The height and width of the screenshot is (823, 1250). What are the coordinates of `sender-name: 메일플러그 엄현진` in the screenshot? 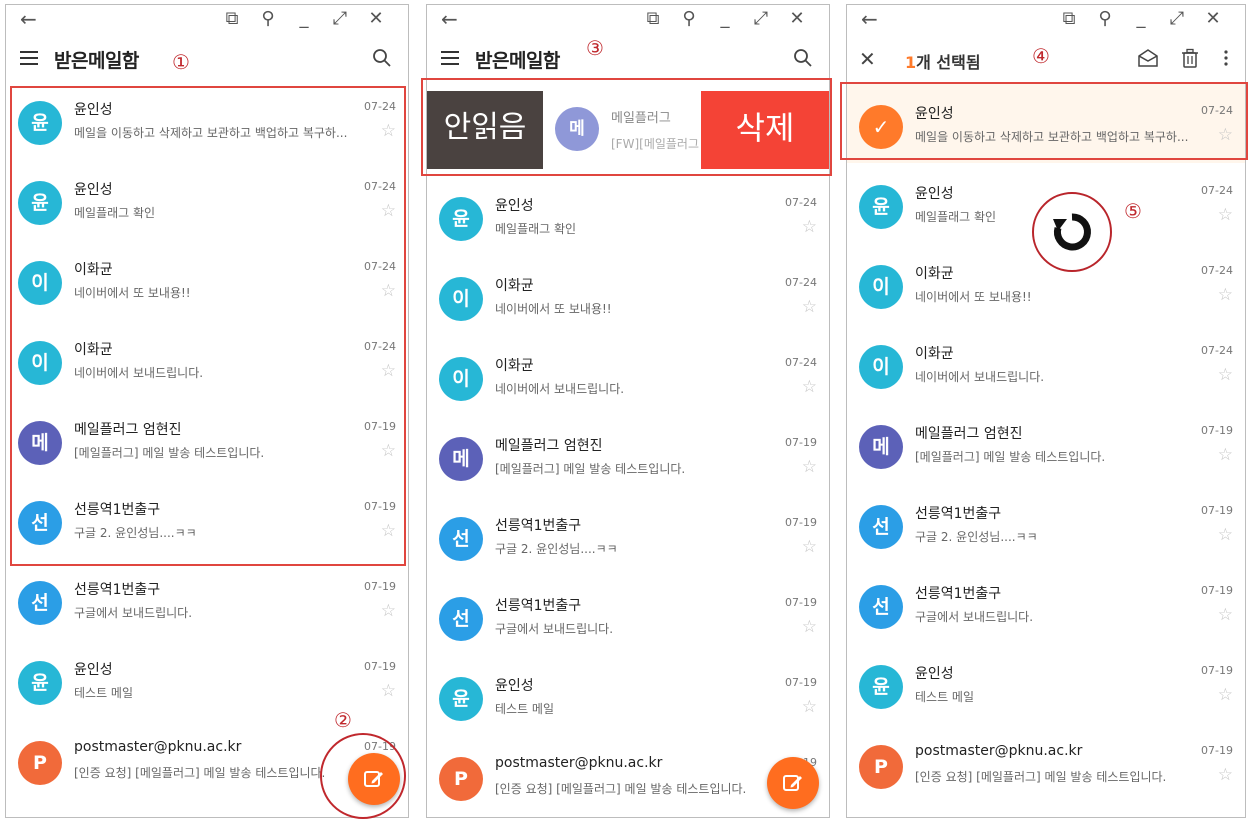 It's located at (128, 430).